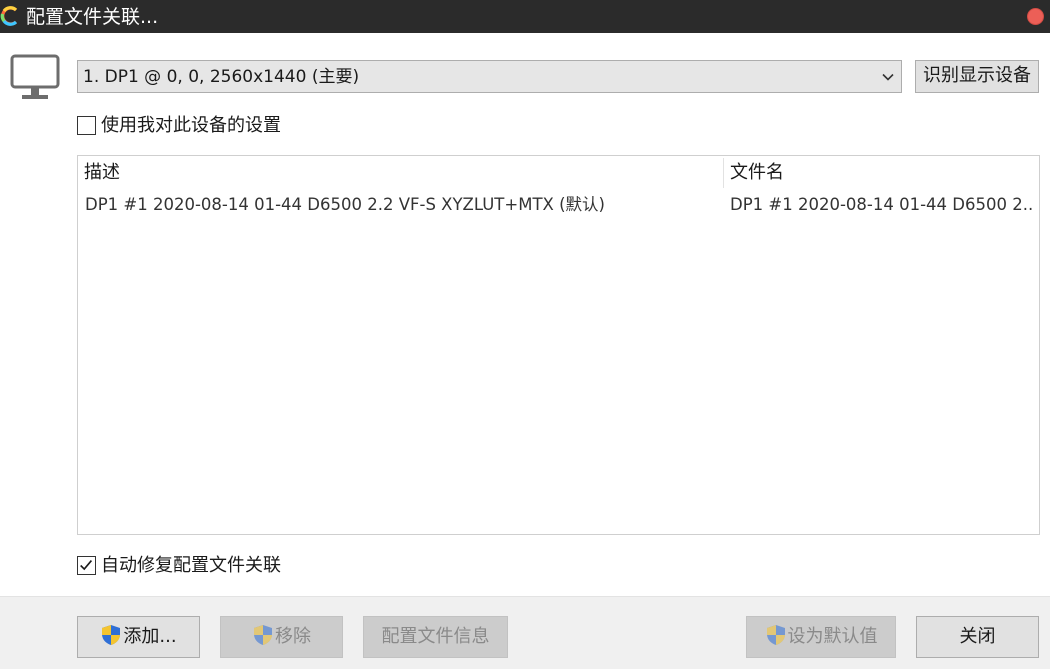  What do you see at coordinates (191, 566) in the screenshot?
I see `auto-fix-label: 自动修复配置文件关联` at bounding box center [191, 566].